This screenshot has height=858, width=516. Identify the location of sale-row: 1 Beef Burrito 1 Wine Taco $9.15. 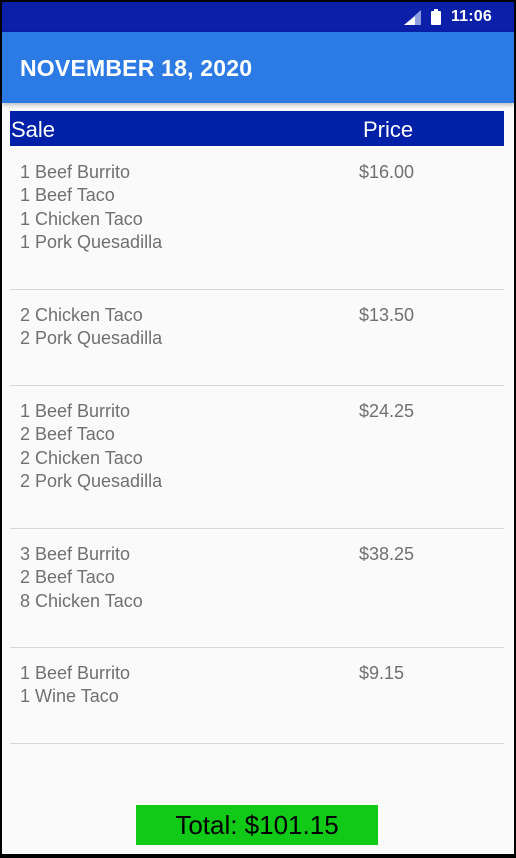
(257, 696).